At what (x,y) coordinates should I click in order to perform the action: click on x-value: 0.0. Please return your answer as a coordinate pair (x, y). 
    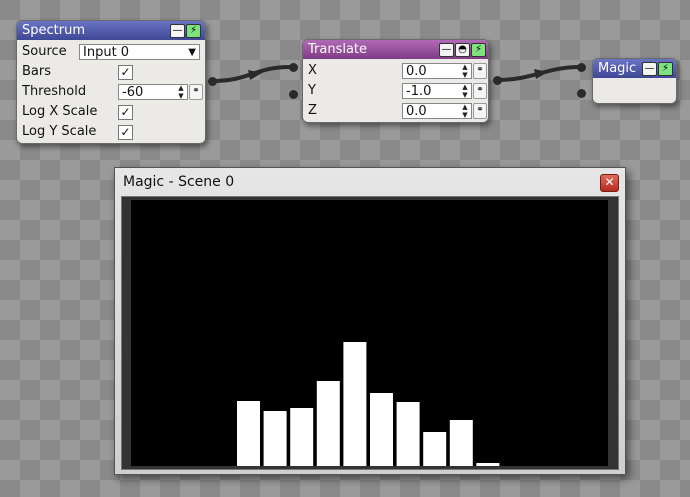
    Looking at the image, I should click on (416, 71).